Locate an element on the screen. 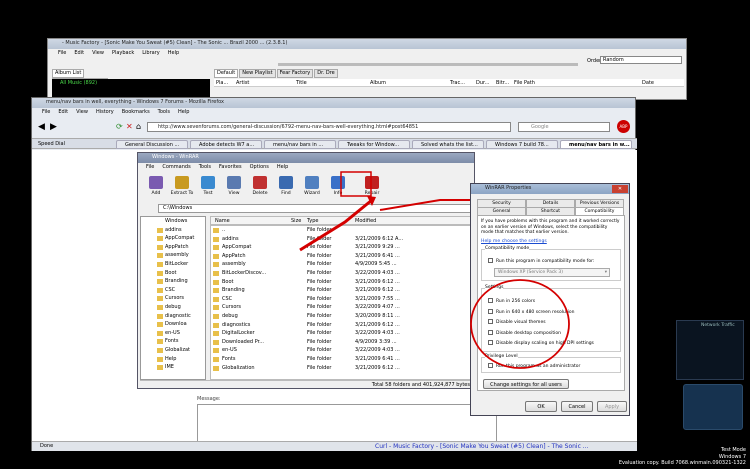 This screenshot has height=469, width=750. tree-node: Globalizat is located at coordinates (173, 350).